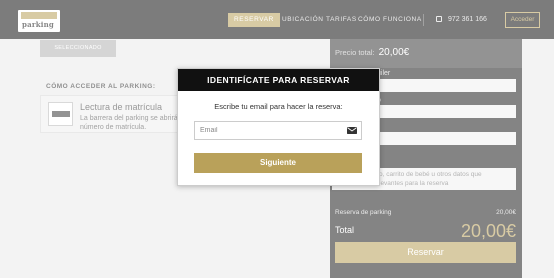  I want to click on email-input, so click(270, 130).